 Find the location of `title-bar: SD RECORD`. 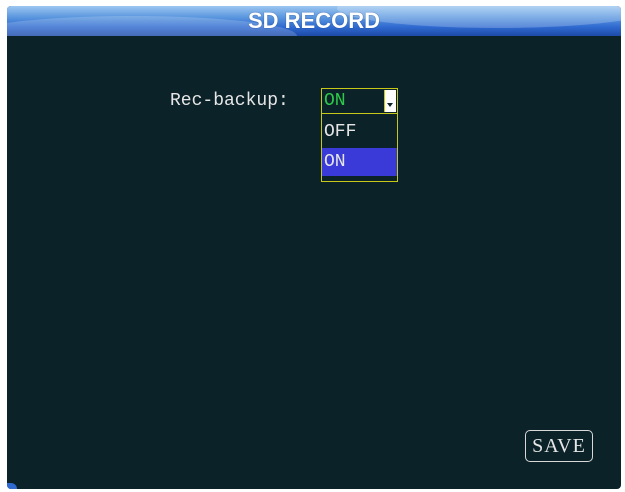

title-bar: SD RECORD is located at coordinates (314, 21).